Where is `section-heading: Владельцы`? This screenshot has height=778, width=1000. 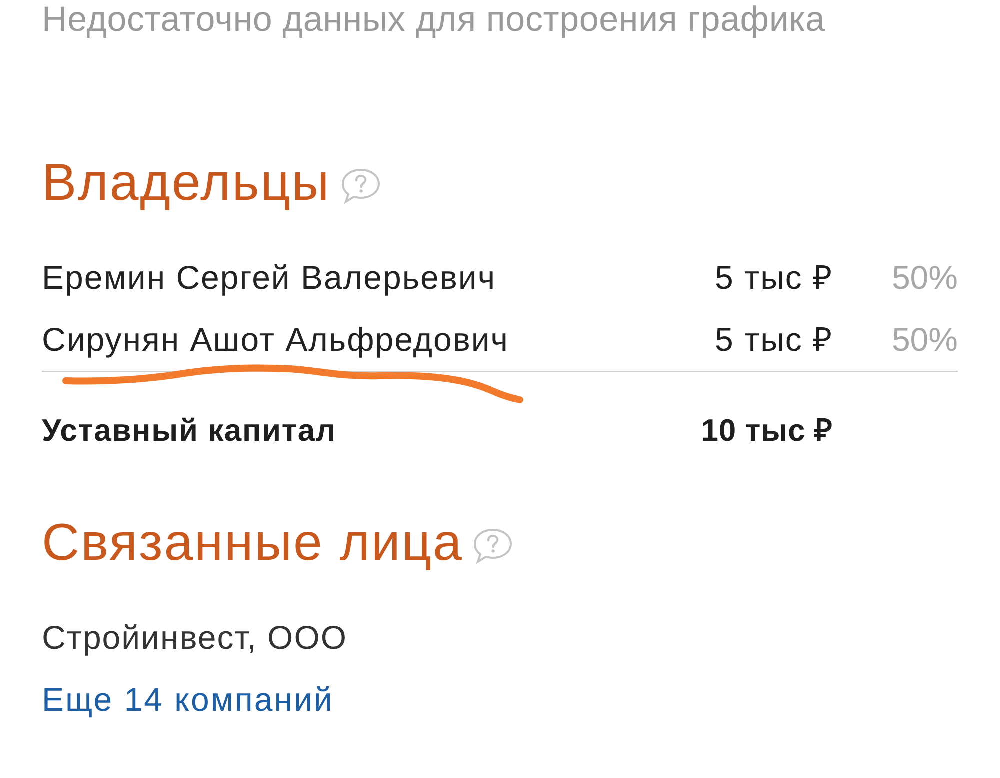 section-heading: Владельцы is located at coordinates (186, 183).